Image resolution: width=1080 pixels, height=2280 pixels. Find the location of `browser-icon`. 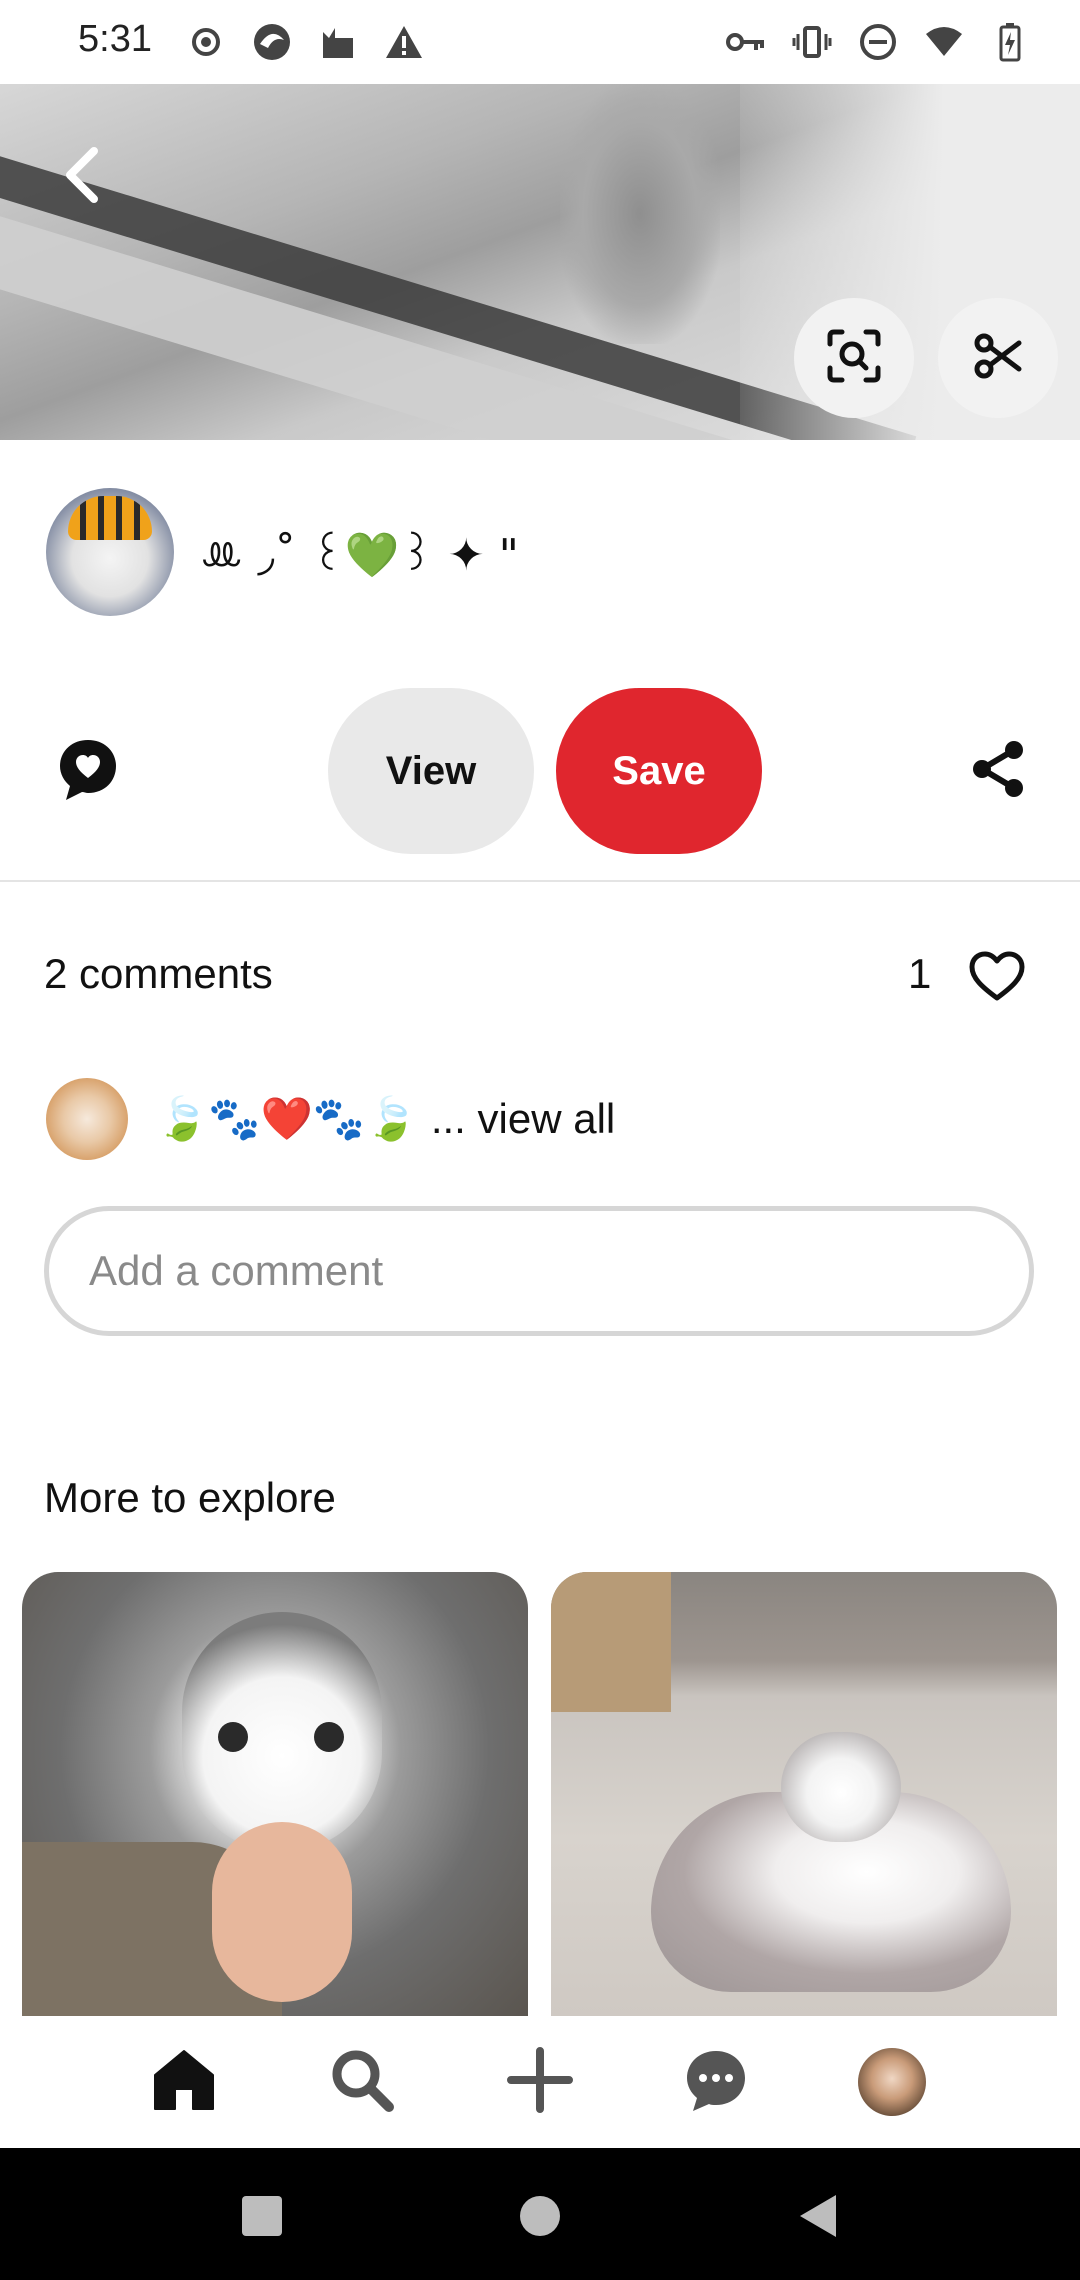

browser-icon is located at coordinates (272, 42).